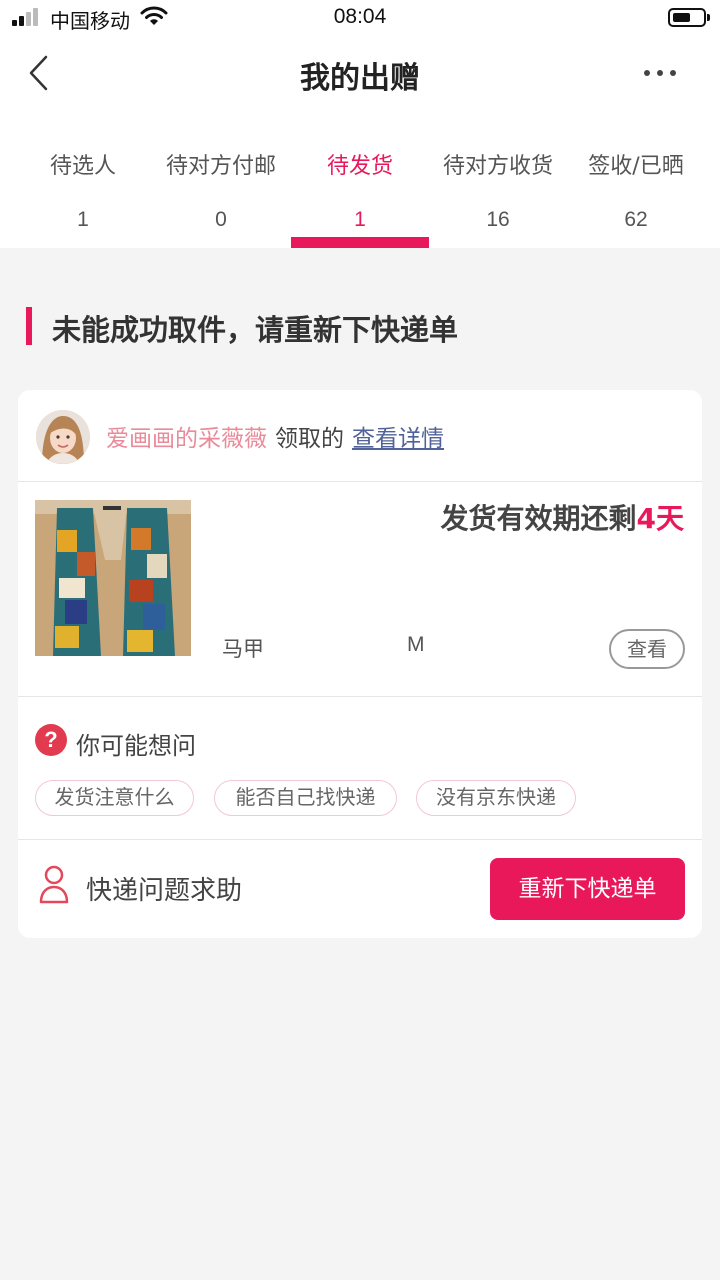  What do you see at coordinates (136, 746) in the screenshot?
I see `faq-title: 你可能想问` at bounding box center [136, 746].